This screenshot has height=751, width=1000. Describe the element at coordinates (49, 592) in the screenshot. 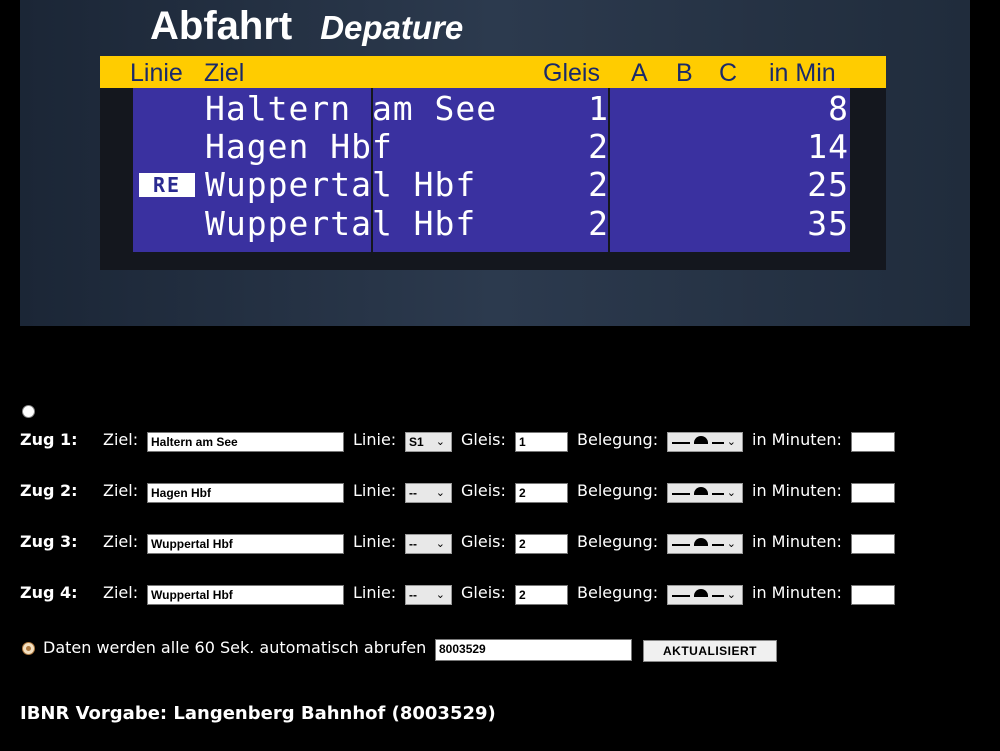

I see `train-label: Zug 4:` at that location.